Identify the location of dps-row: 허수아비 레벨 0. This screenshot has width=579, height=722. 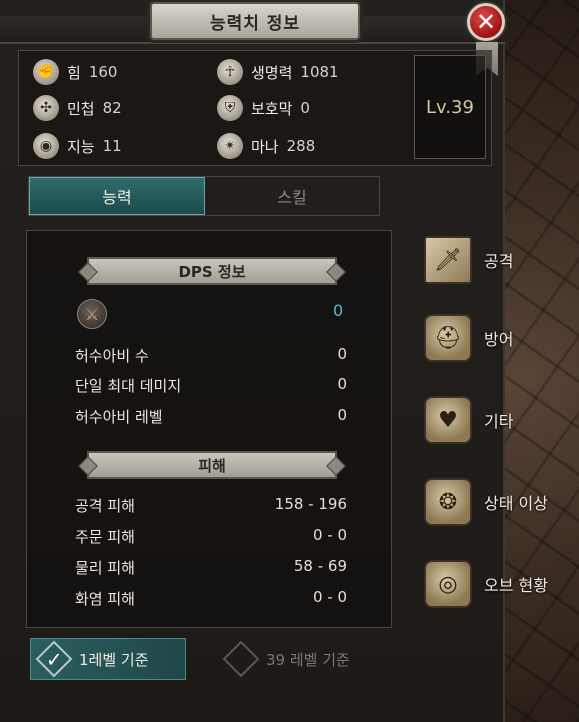
(211, 416).